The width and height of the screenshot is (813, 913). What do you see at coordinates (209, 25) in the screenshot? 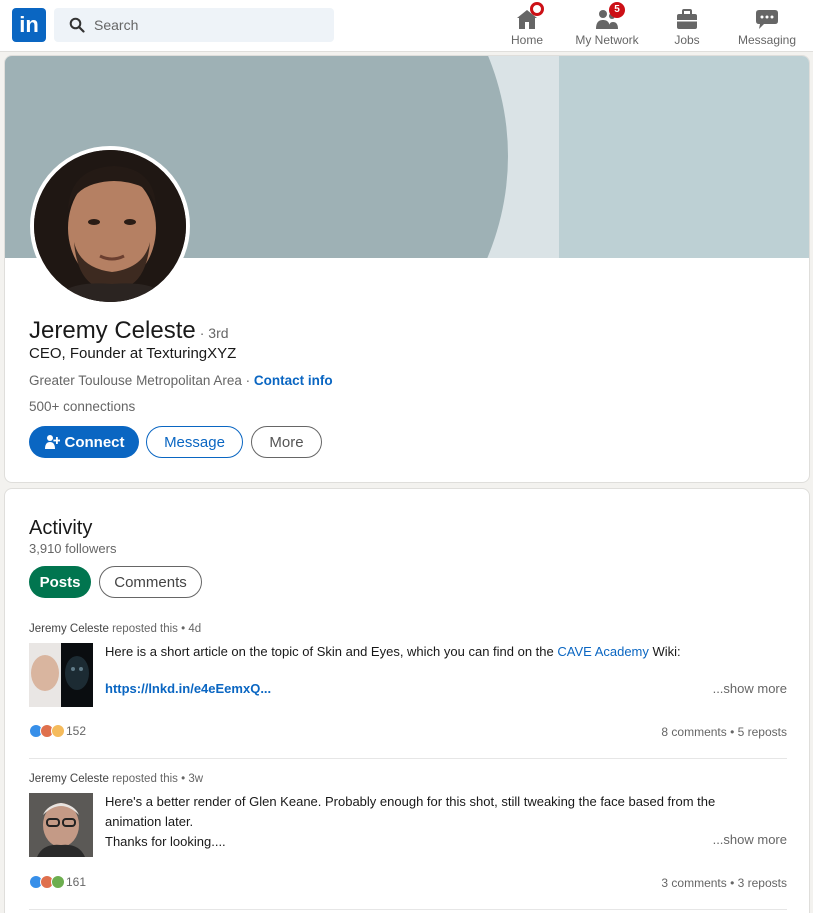
I see `search-input` at bounding box center [209, 25].